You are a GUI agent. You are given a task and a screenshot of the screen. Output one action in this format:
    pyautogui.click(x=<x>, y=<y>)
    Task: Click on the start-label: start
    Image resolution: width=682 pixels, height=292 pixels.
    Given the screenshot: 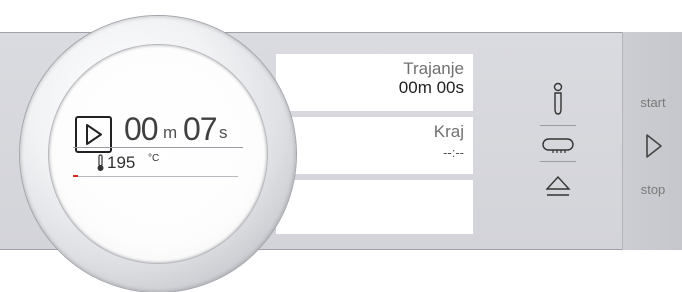 What is the action you would take?
    pyautogui.click(x=653, y=102)
    